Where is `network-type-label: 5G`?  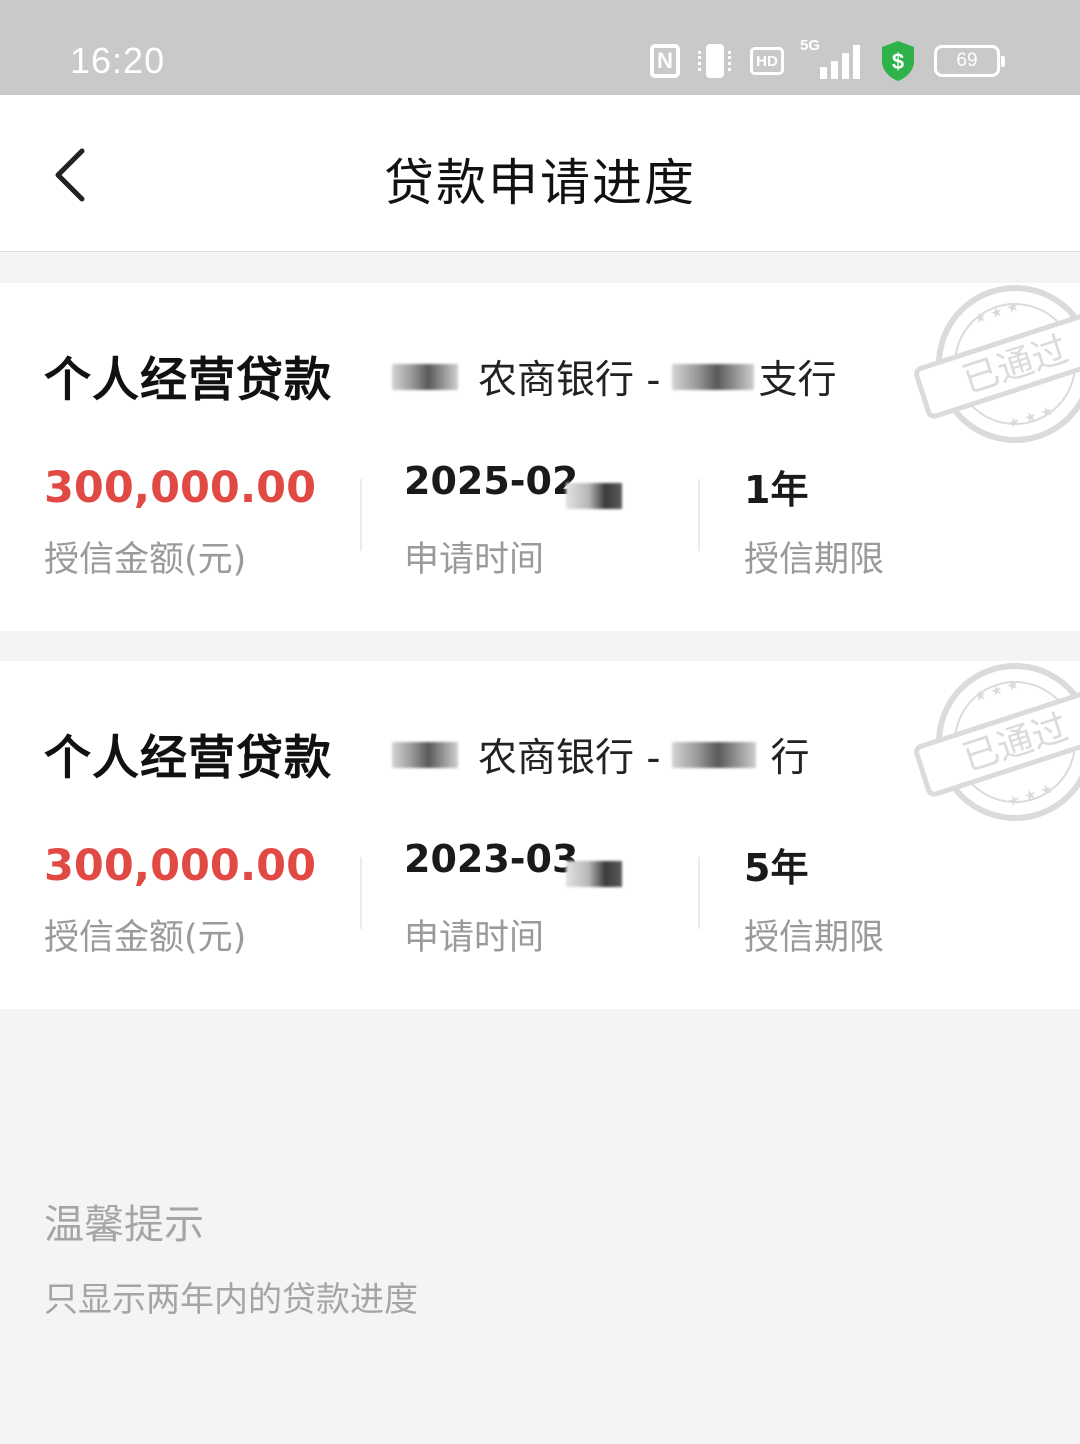 network-type-label: 5G is located at coordinates (810, 45).